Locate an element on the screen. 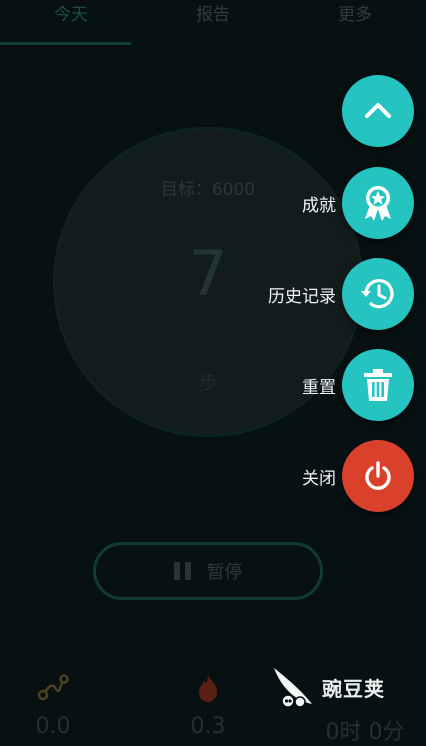 Image resolution: width=426 pixels, height=746 pixels. close-button is located at coordinates (378, 476).